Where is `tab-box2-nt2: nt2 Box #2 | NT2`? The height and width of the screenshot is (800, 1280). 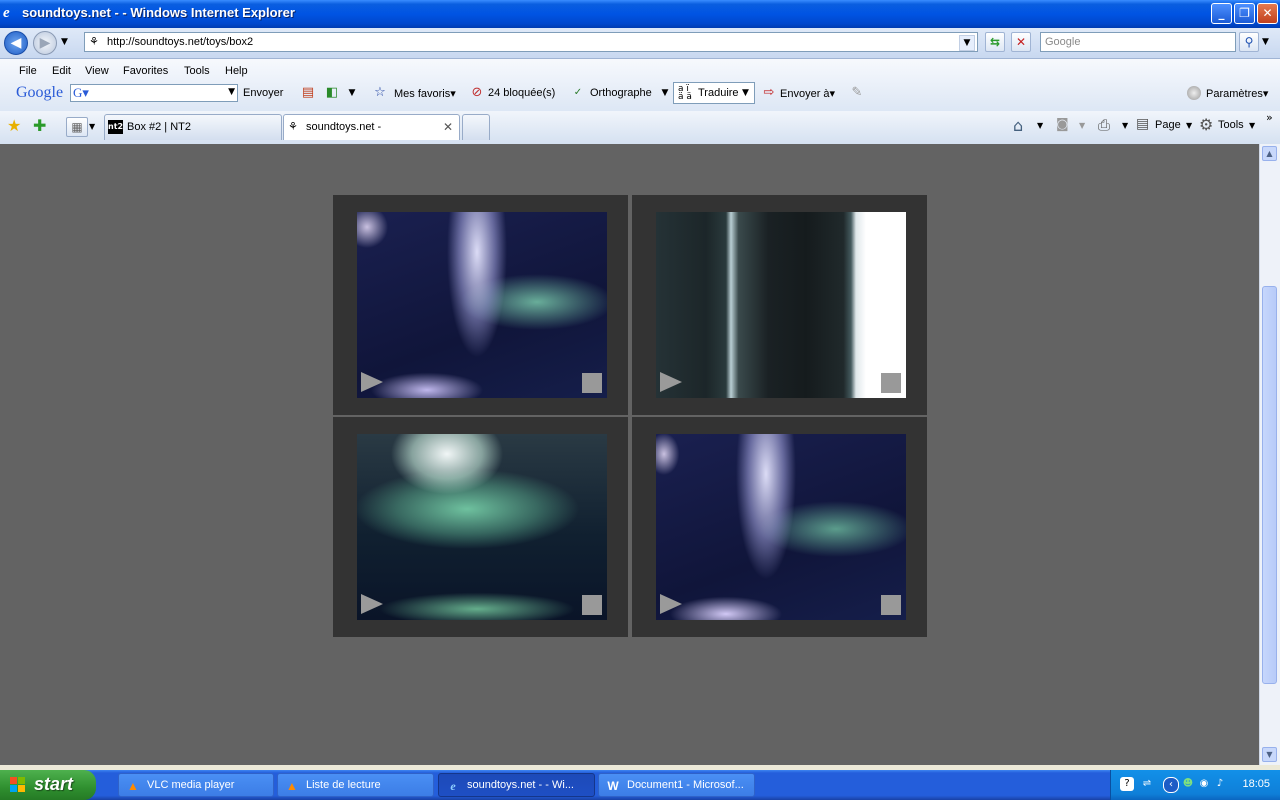
tab-box2-nt2: nt2 Box #2 | NT2 is located at coordinates (193, 127).